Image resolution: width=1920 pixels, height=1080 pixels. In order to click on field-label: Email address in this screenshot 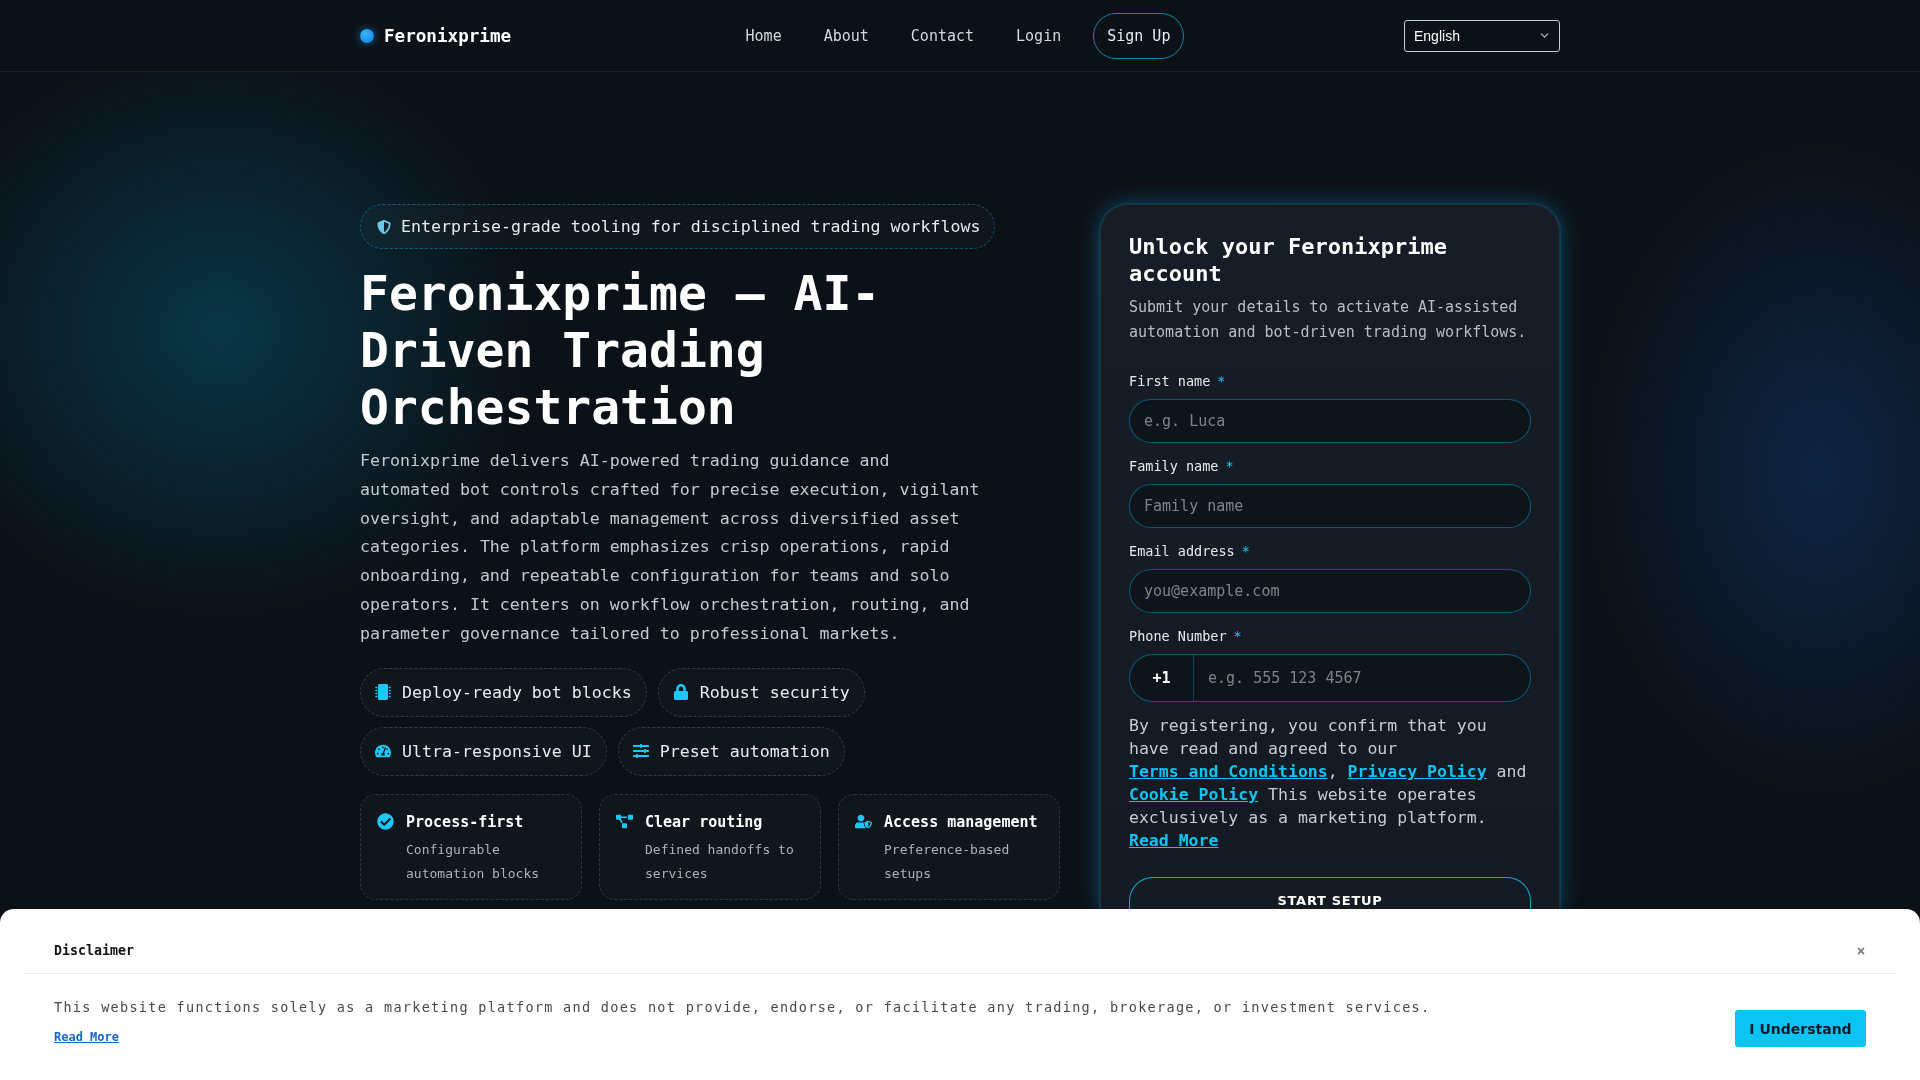, I will do `click(1182, 551)`.